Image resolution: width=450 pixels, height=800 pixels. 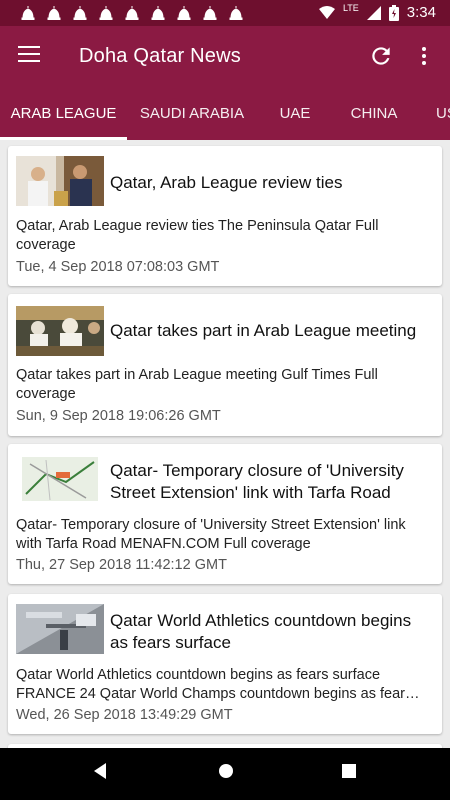 I want to click on category-tabs: ARAB LEAGUE SAUDI ARABIA UAE CHINA US, so click(x=225, y=113).